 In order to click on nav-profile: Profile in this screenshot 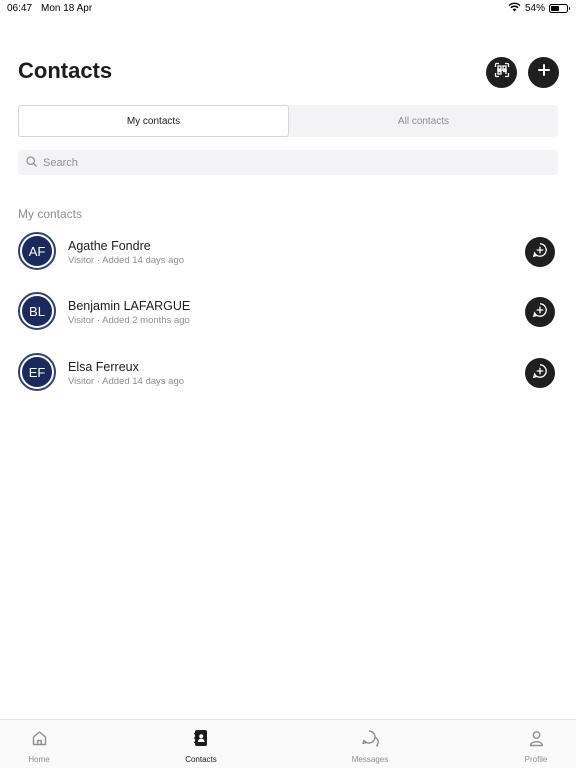, I will do `click(536, 744)`.